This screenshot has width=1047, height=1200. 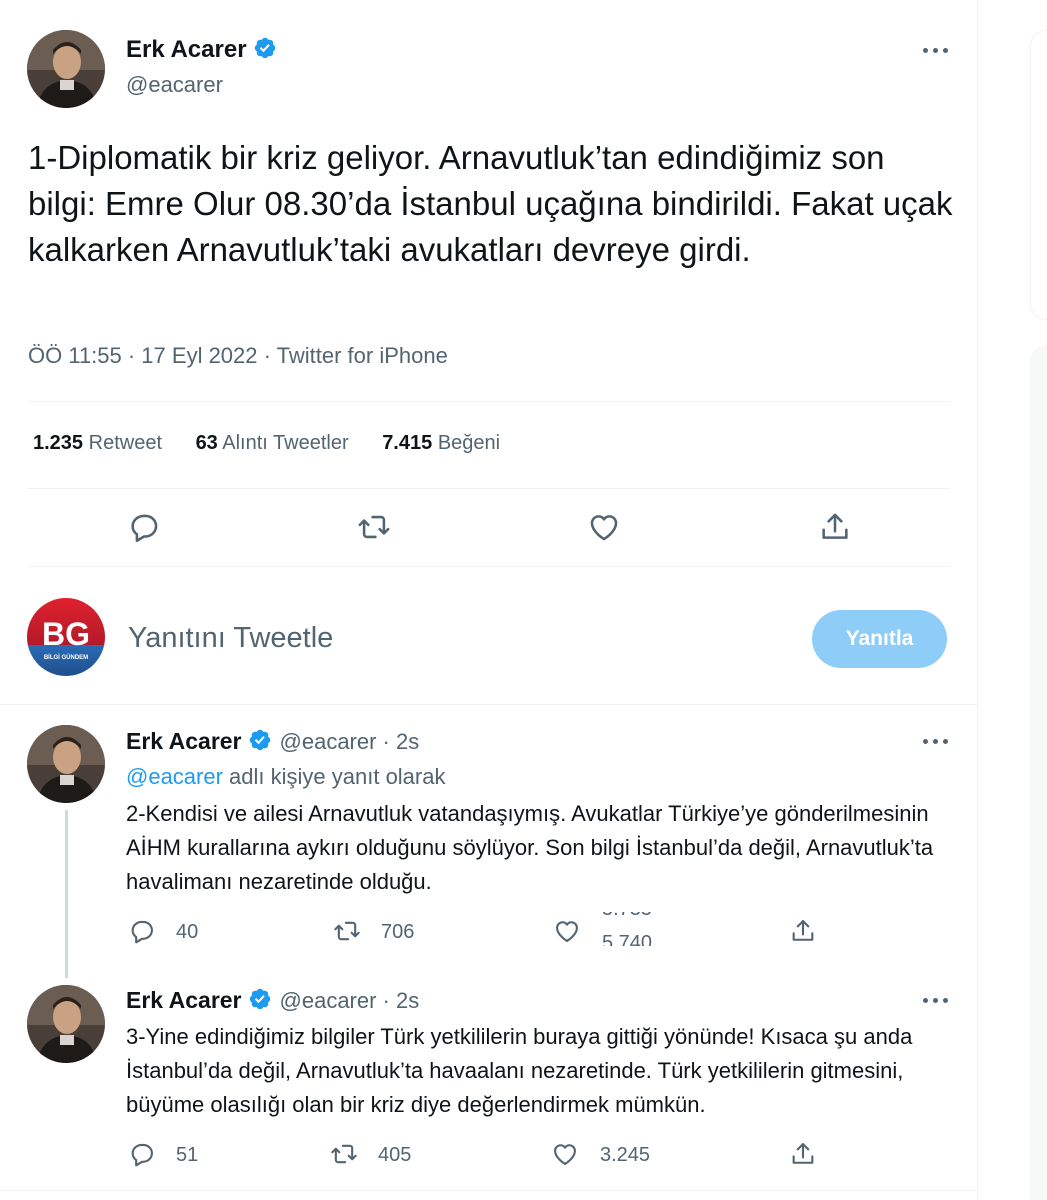 I want to click on author-name: Erk Acarer, so click(x=201, y=50).